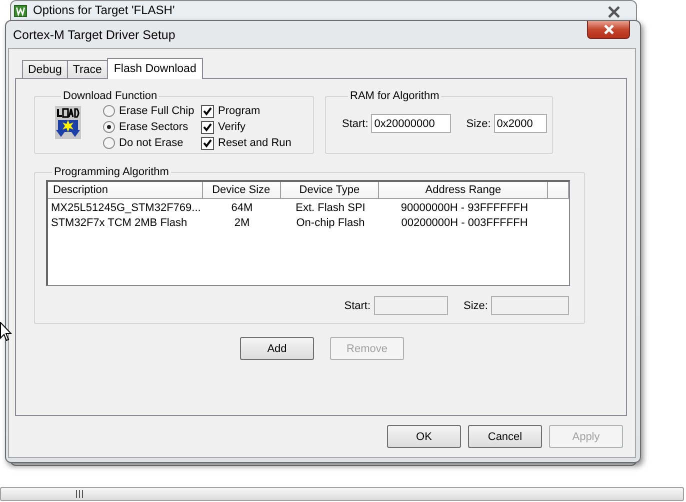 The image size is (686, 502). Describe the element at coordinates (505, 436) in the screenshot. I see `cancel-button: Cancel` at that location.